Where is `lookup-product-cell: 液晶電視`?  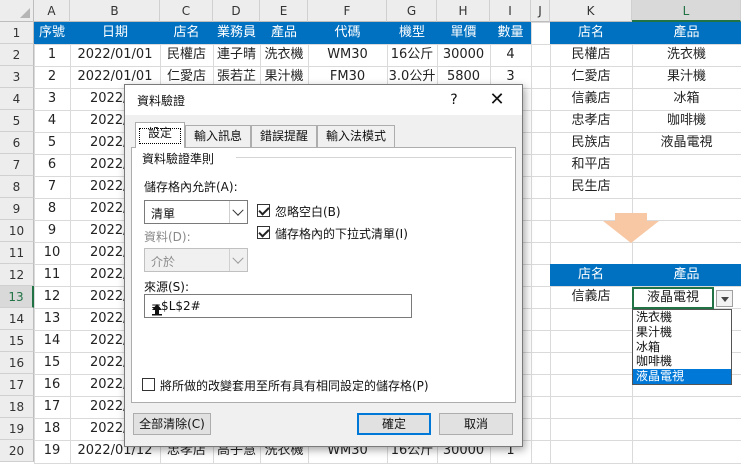 lookup-product-cell: 液晶電視 is located at coordinates (686, 143).